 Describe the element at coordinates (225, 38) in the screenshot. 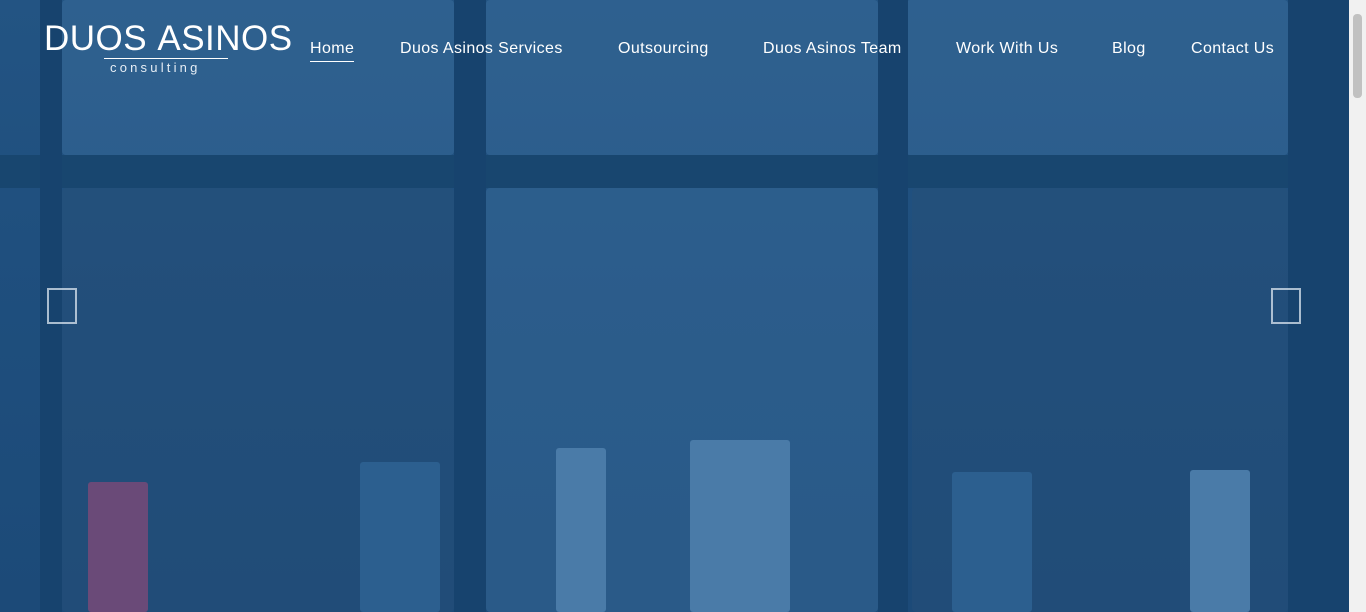

I see `logo-bold-text: ASINOS` at that location.